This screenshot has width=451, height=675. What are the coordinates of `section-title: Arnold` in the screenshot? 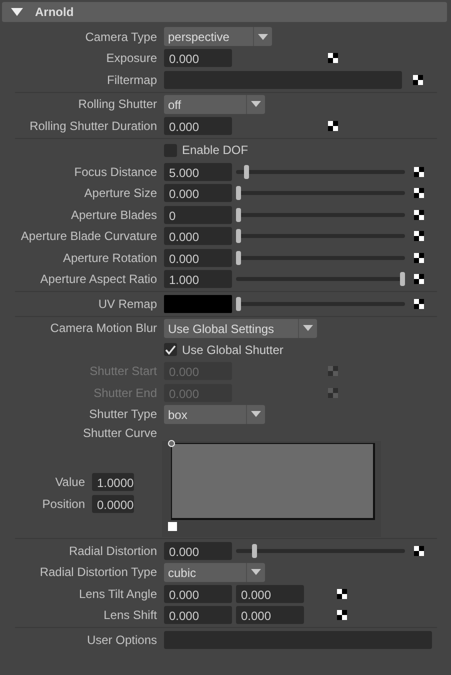 It's located at (54, 12).